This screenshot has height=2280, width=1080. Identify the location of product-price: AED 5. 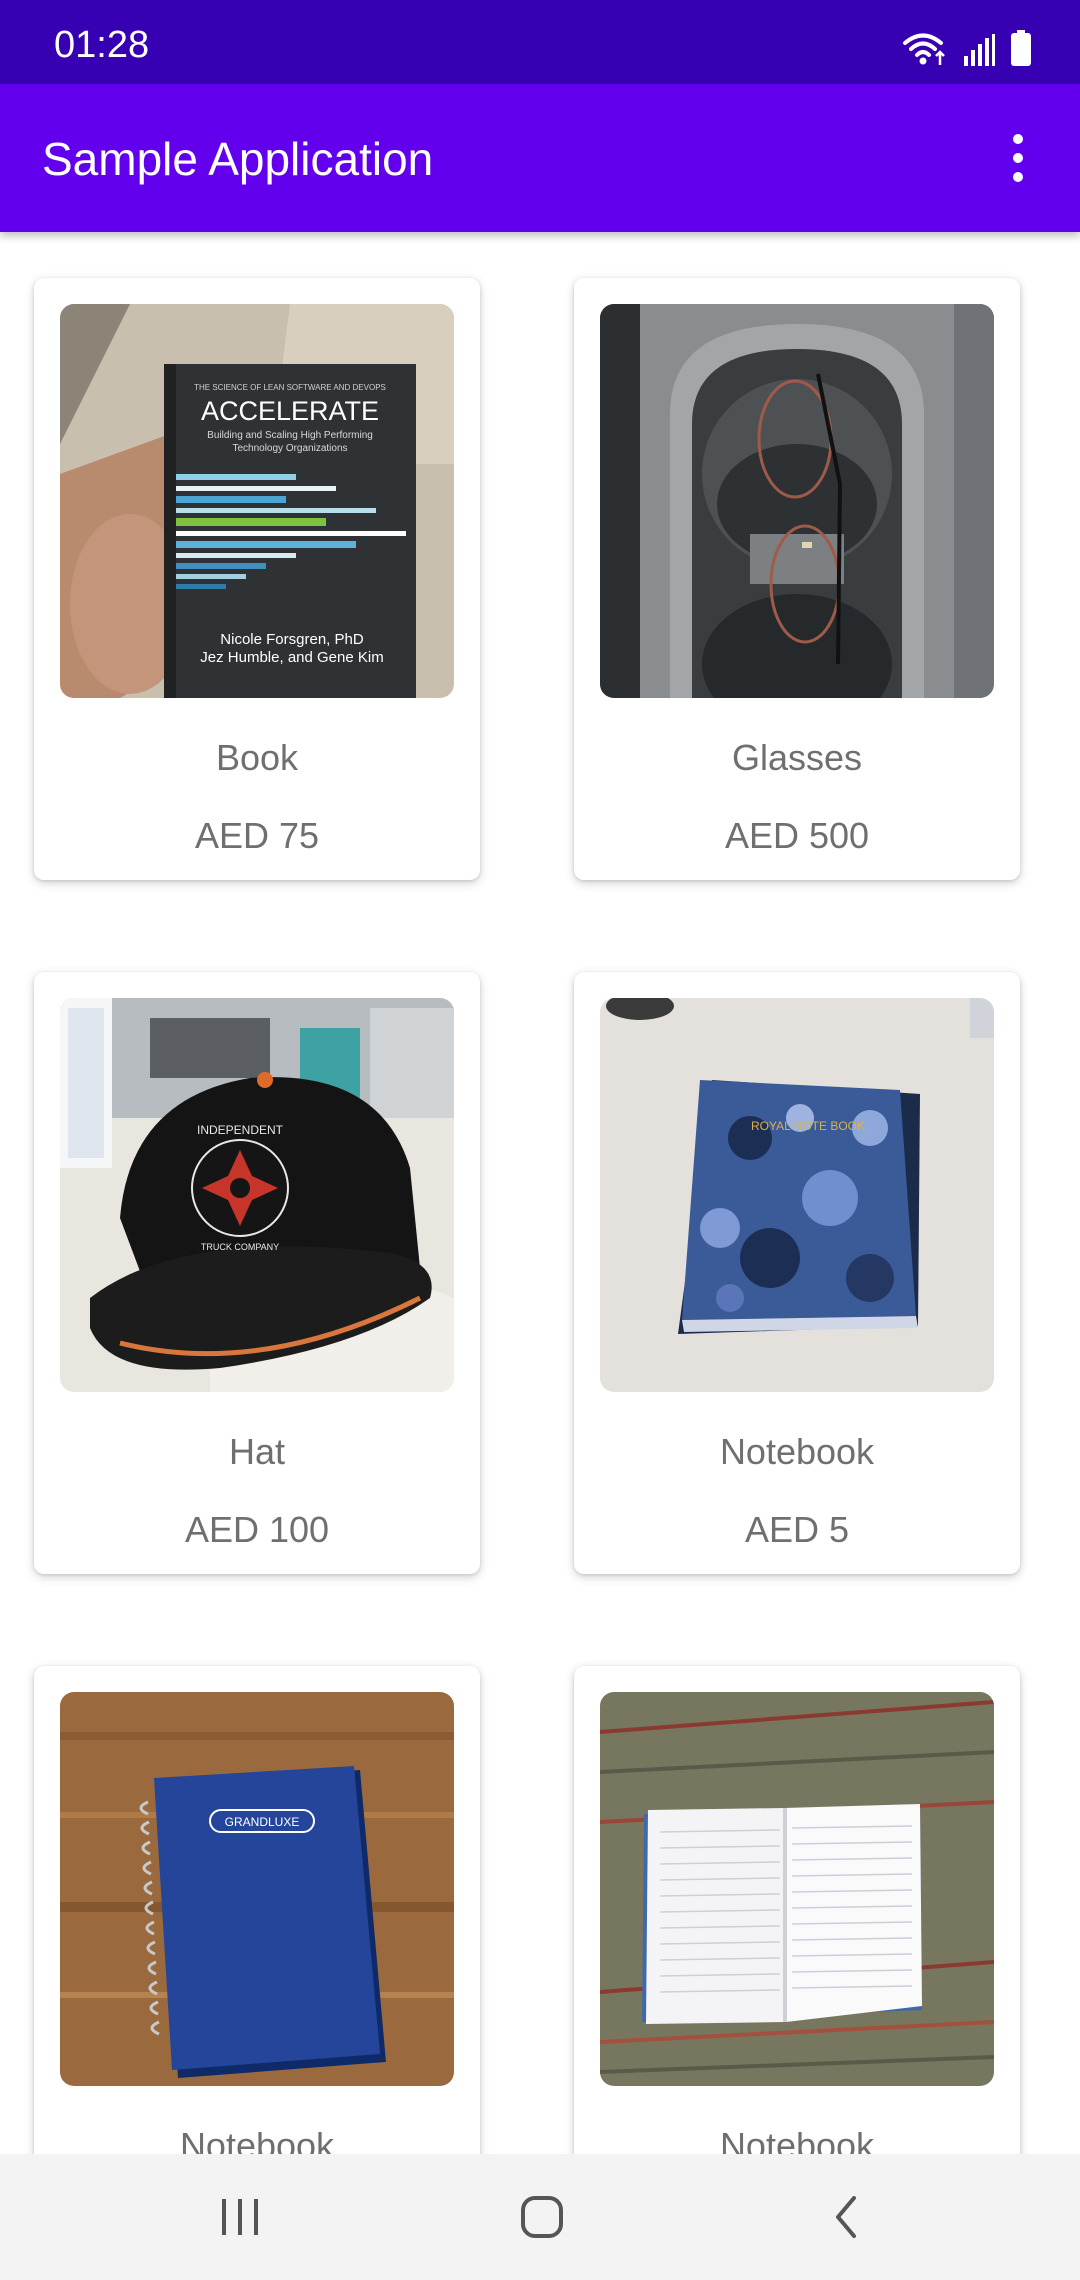
(797, 1529).